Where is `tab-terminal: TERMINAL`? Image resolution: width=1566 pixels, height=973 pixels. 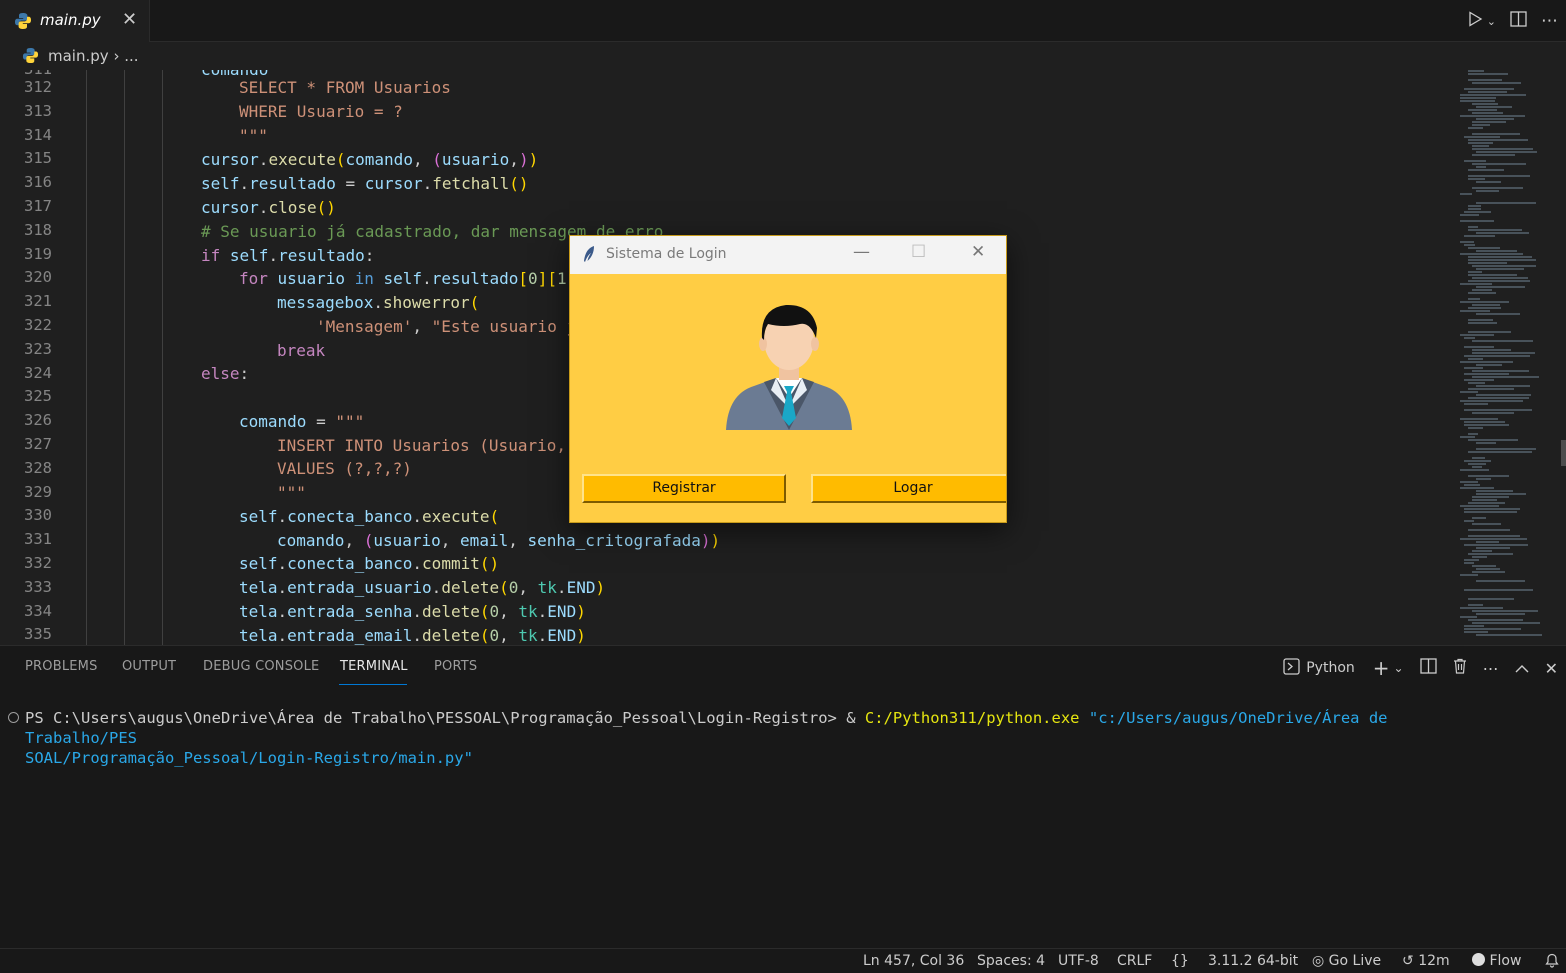
tab-terminal: TERMINAL is located at coordinates (374, 666).